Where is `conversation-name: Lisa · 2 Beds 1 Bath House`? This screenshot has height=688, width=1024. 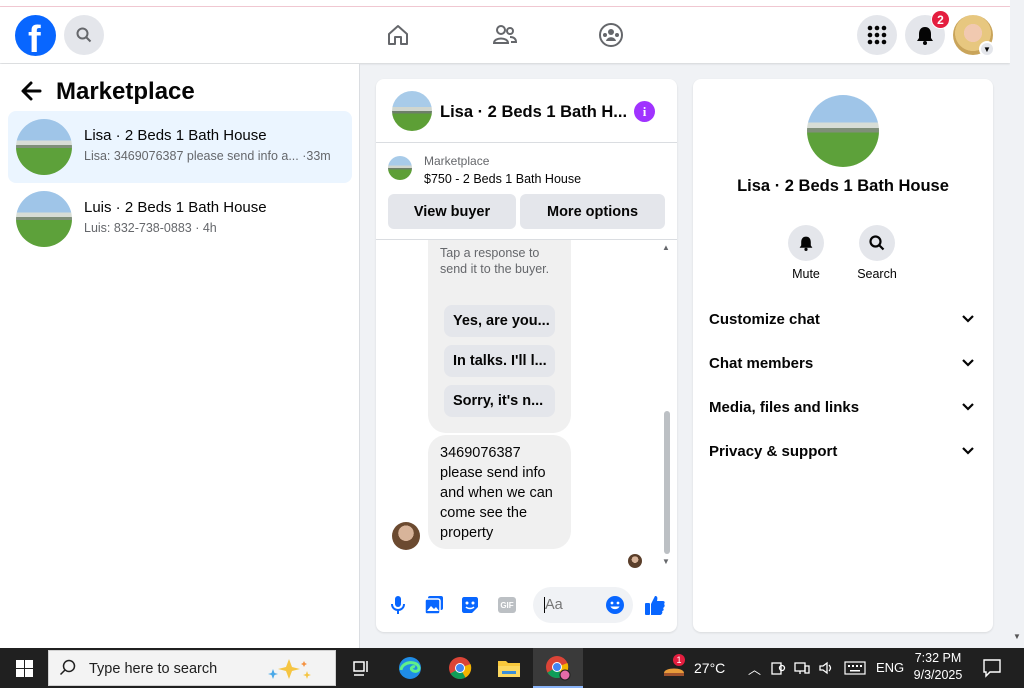 conversation-name: Lisa · 2 Beds 1 Bath House is located at coordinates (175, 135).